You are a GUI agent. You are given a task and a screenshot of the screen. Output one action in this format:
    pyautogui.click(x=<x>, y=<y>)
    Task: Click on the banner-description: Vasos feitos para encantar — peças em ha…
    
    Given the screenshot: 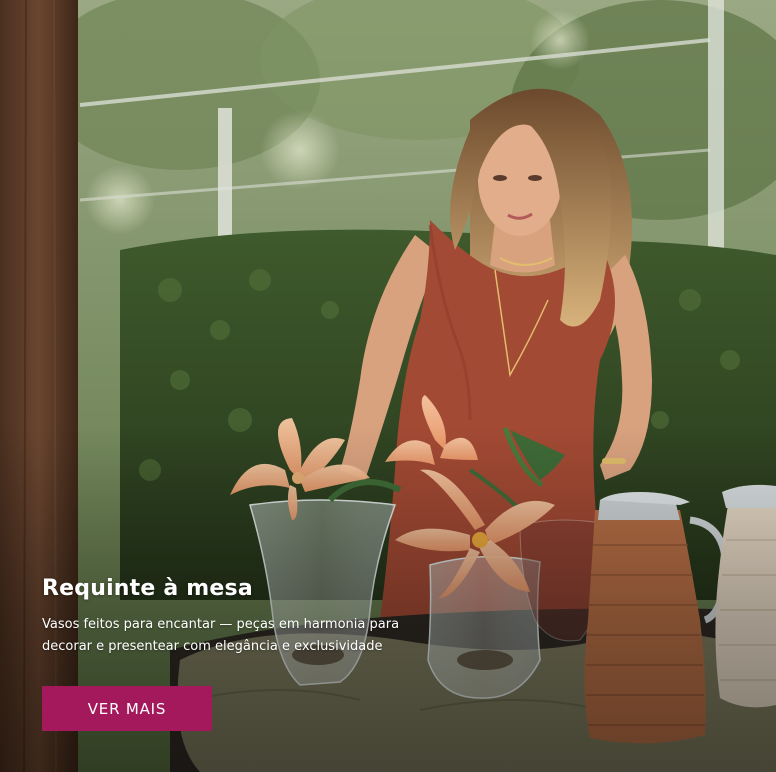 What is the action you would take?
    pyautogui.click(x=221, y=635)
    